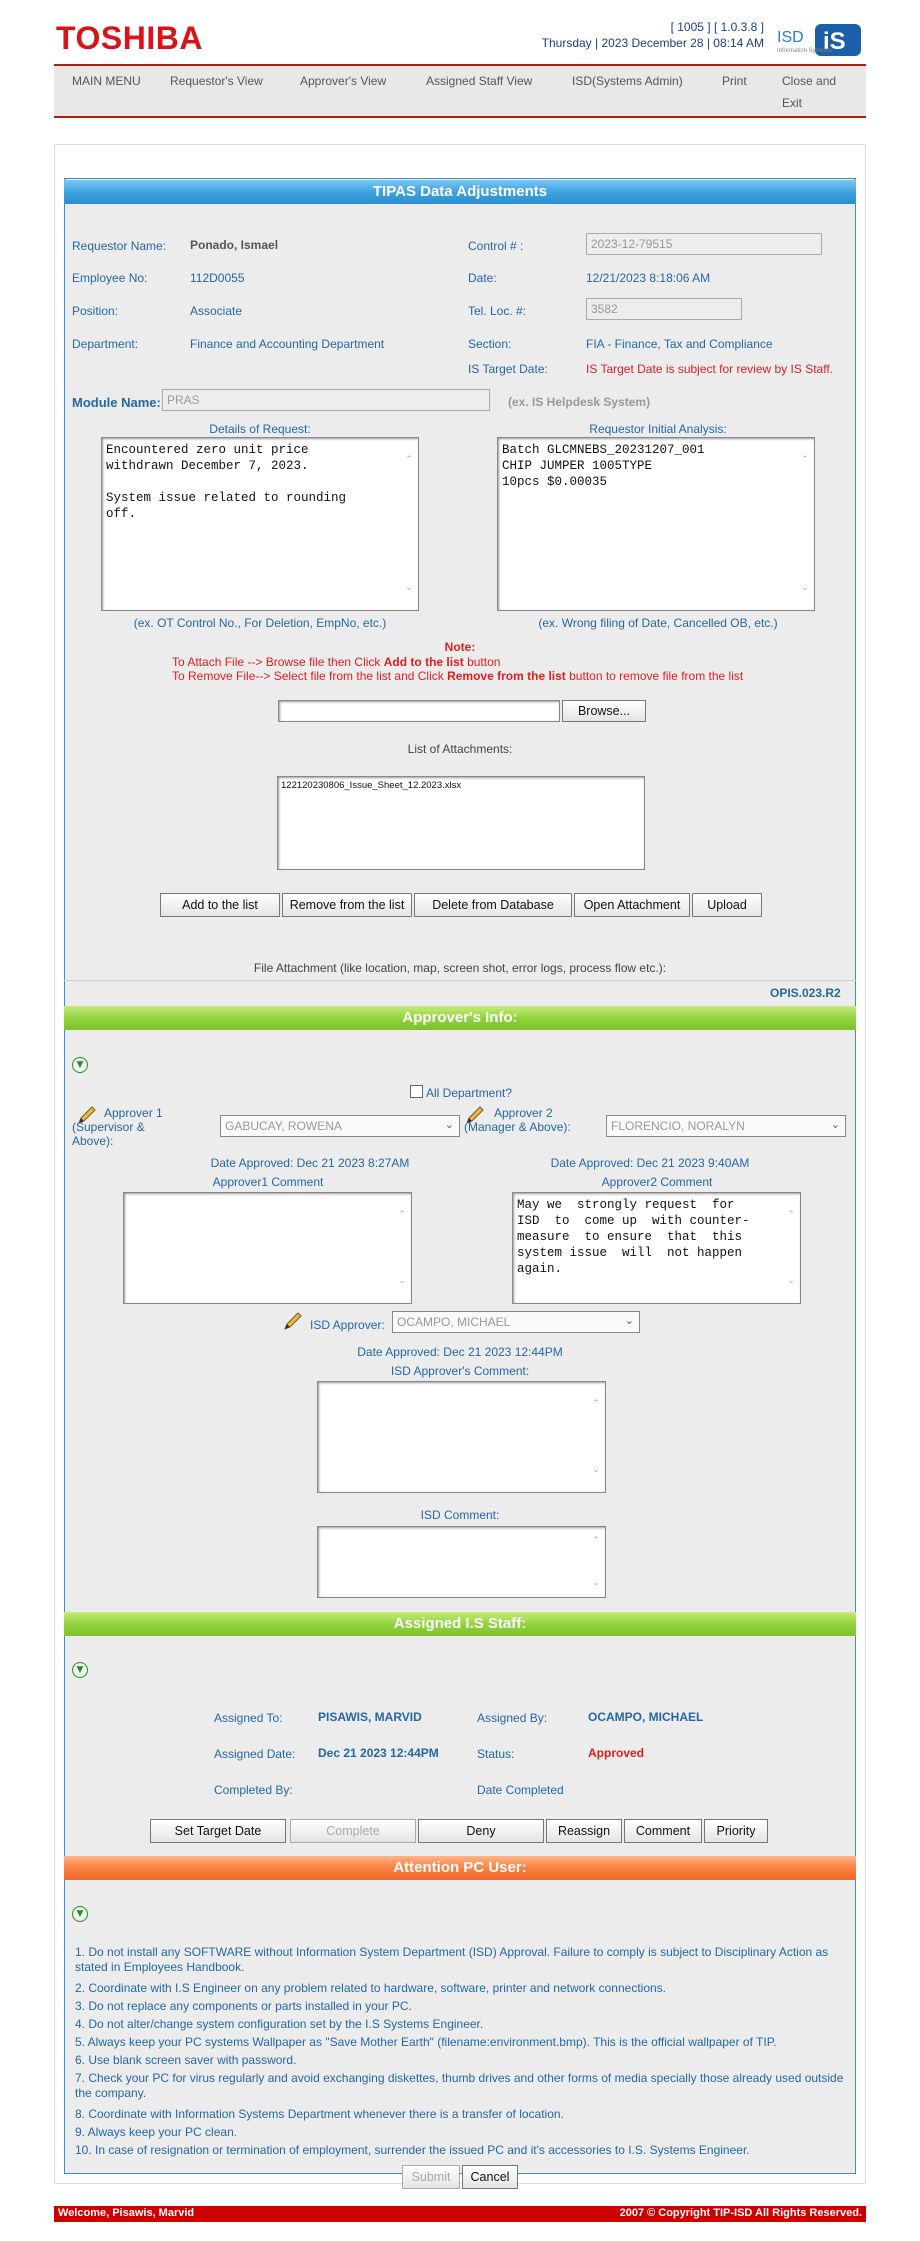 The height and width of the screenshot is (2241, 920). I want to click on assigned-to-value: PISAWIS, MARVID, so click(370, 1717).